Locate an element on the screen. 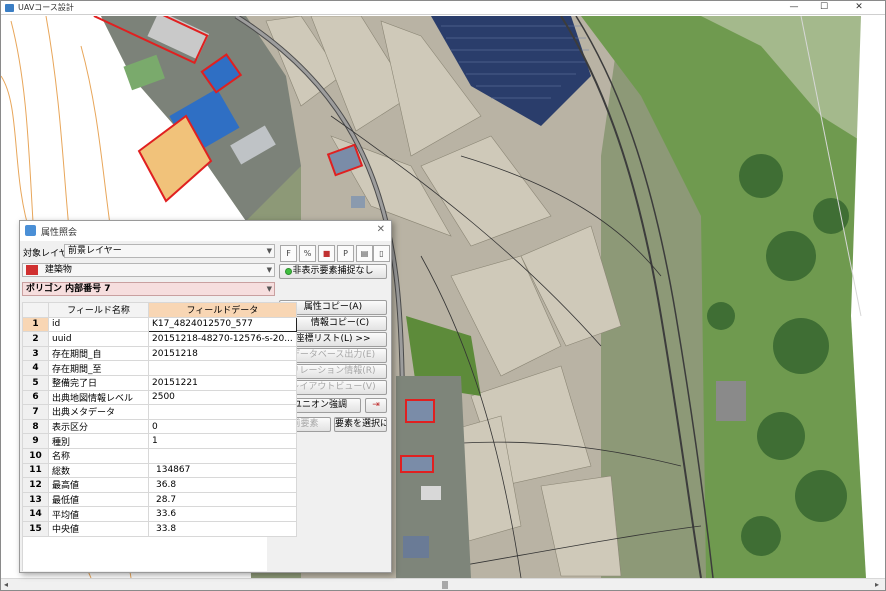 This screenshot has width=886, height=591. row-number: 3 is located at coordinates (35, 353).